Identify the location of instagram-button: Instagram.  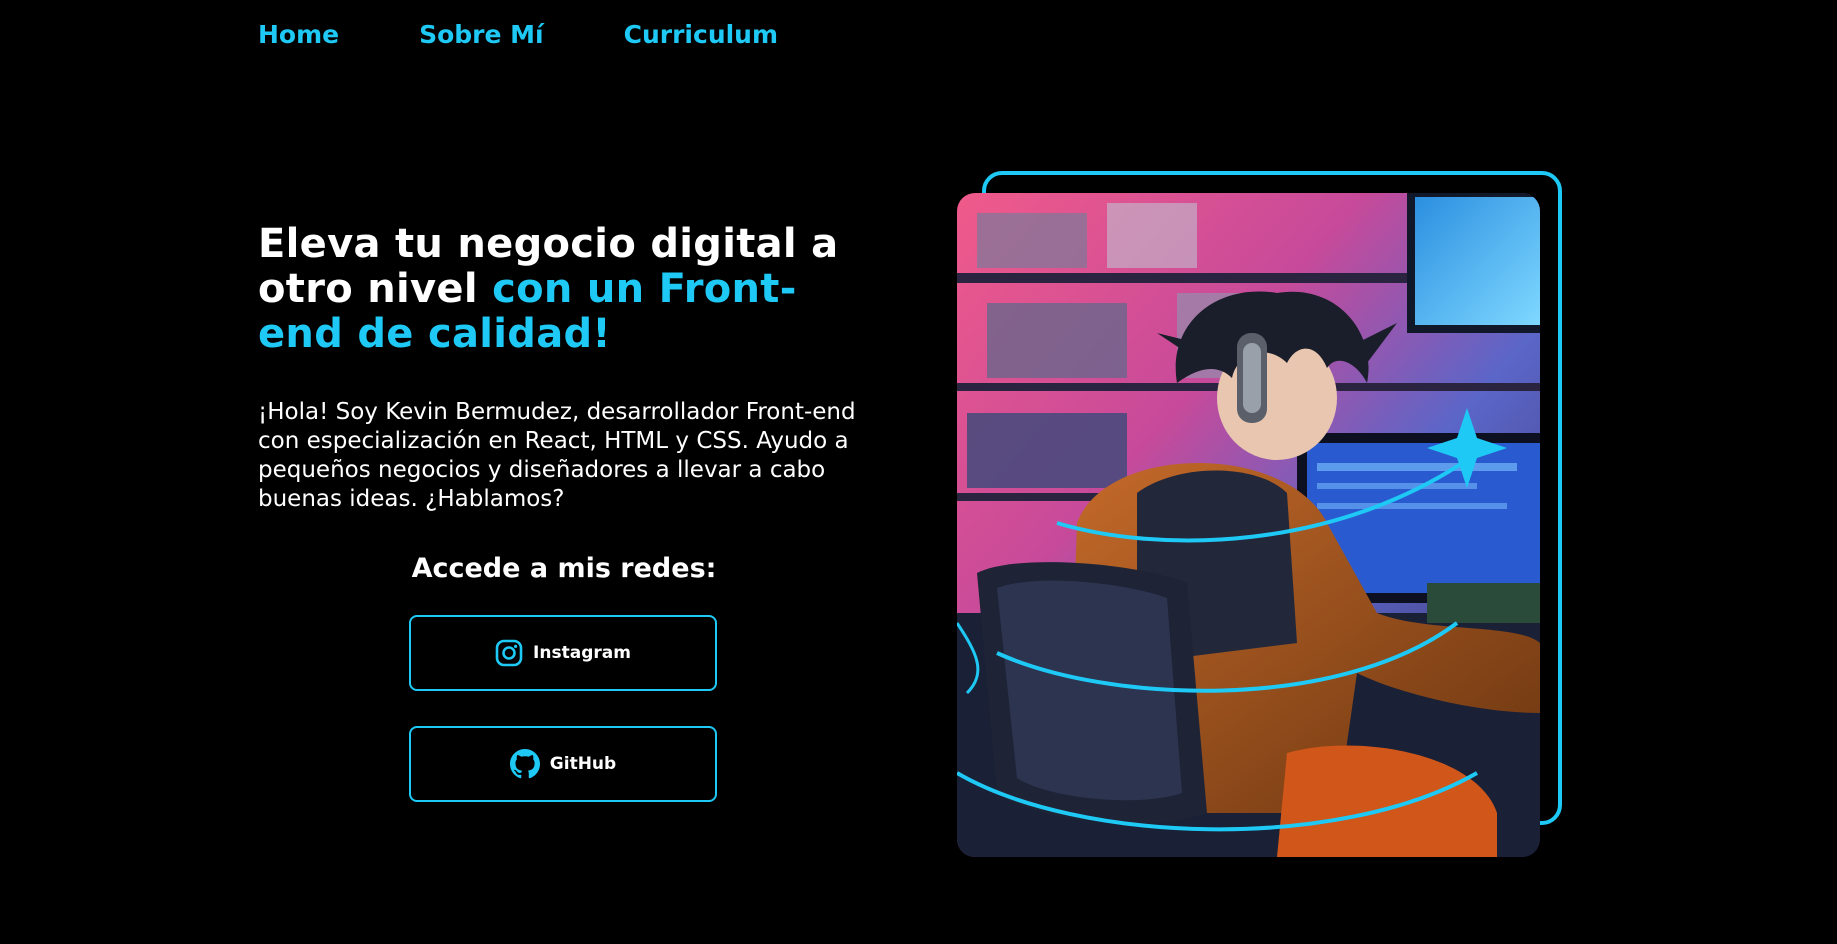
(563, 653).